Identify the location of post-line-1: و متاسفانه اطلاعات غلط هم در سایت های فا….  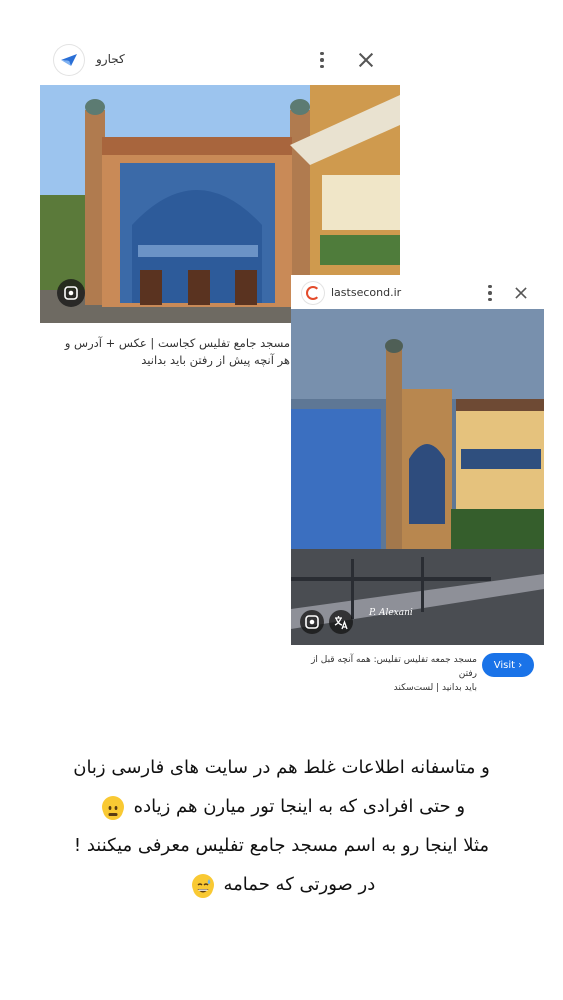
(281, 767).